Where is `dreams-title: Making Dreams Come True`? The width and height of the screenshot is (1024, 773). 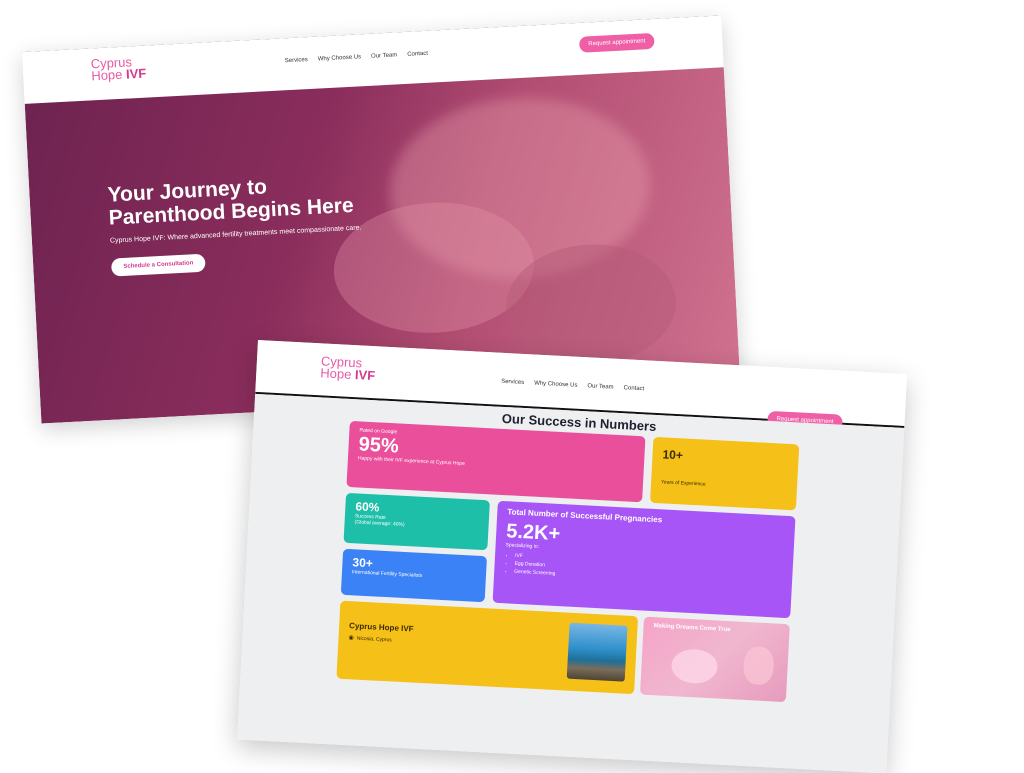 dreams-title: Making Dreams Come True is located at coordinates (692, 628).